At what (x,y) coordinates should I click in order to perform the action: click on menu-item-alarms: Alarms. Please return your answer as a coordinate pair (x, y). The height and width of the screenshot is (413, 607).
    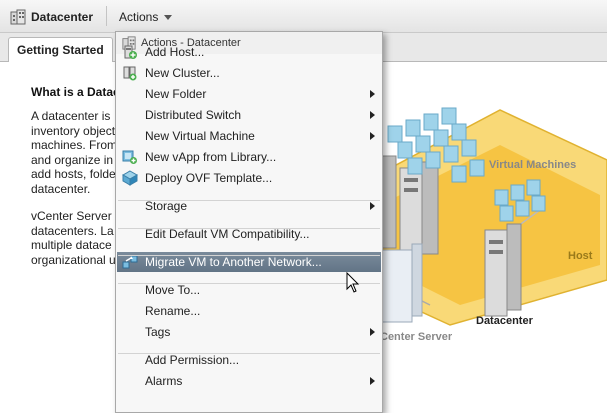
    Looking at the image, I should click on (249, 381).